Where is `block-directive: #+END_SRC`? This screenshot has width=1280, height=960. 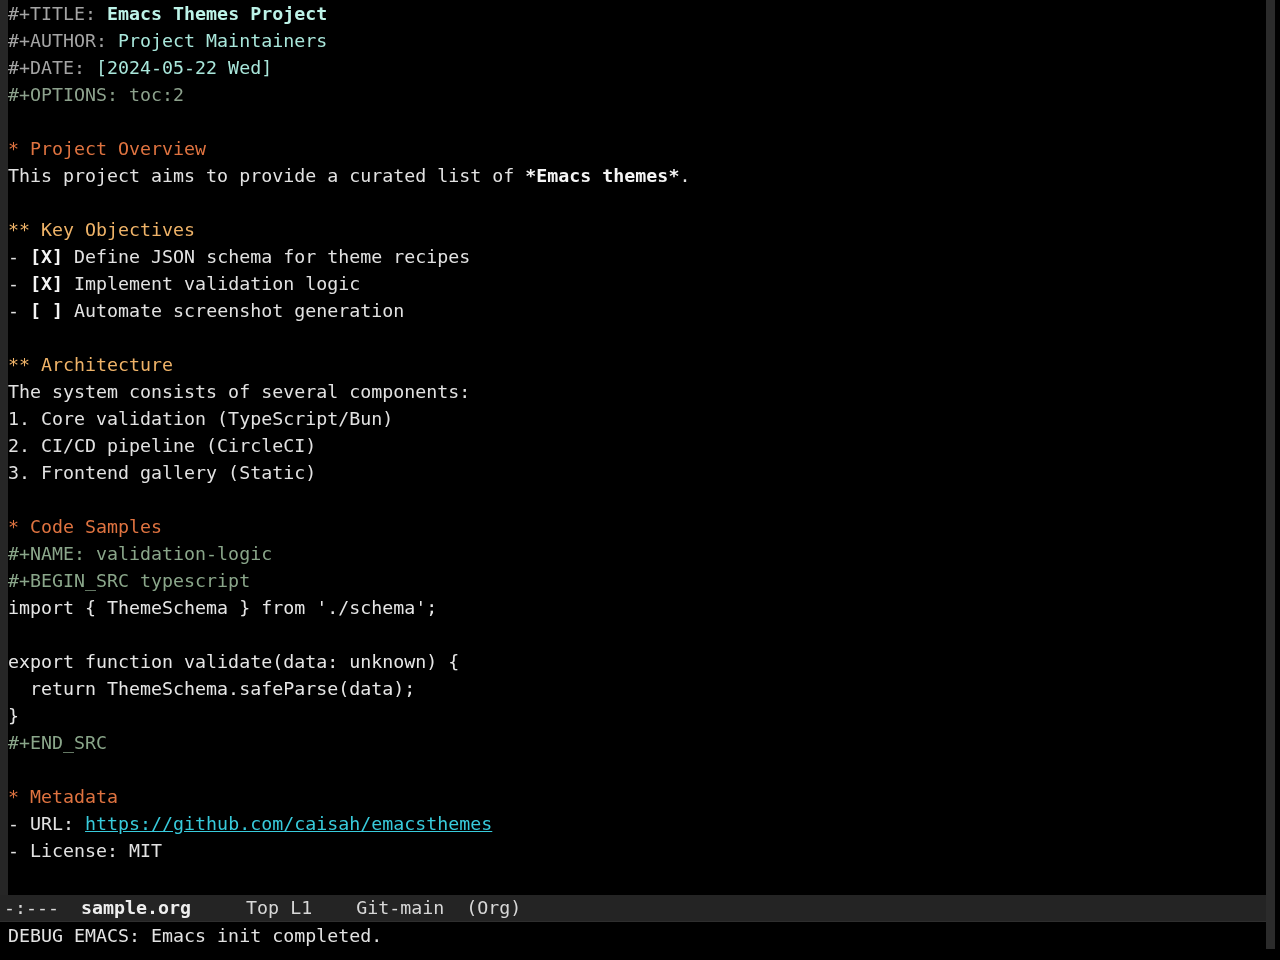
block-directive: #+END_SRC is located at coordinates (58, 742).